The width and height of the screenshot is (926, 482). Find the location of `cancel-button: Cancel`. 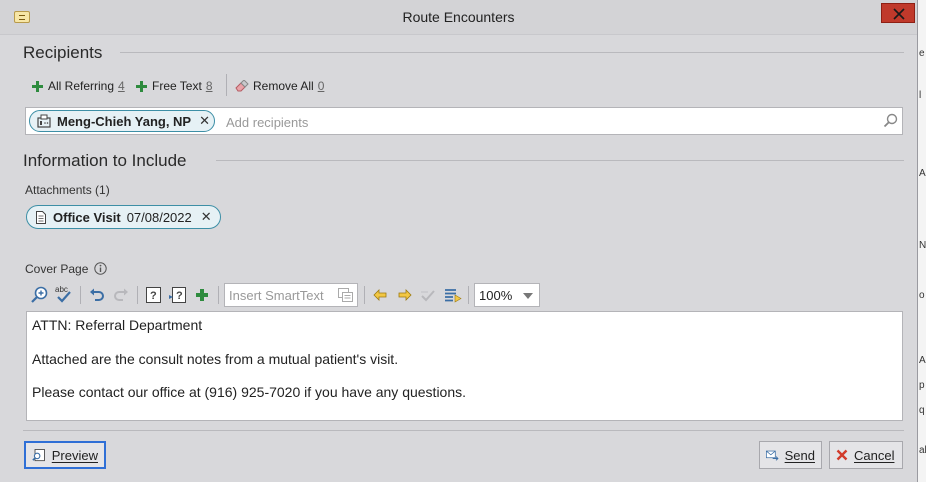

cancel-button: Cancel is located at coordinates (866, 455).